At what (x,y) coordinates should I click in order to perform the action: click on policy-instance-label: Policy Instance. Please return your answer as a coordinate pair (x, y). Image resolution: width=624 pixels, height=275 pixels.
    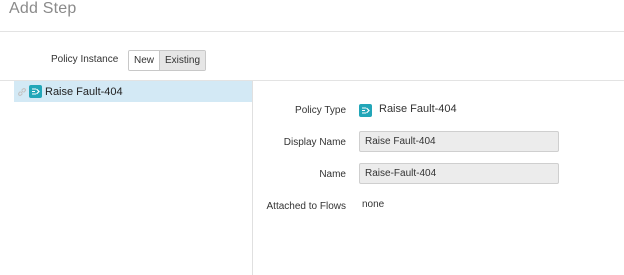
    Looking at the image, I should click on (85, 59).